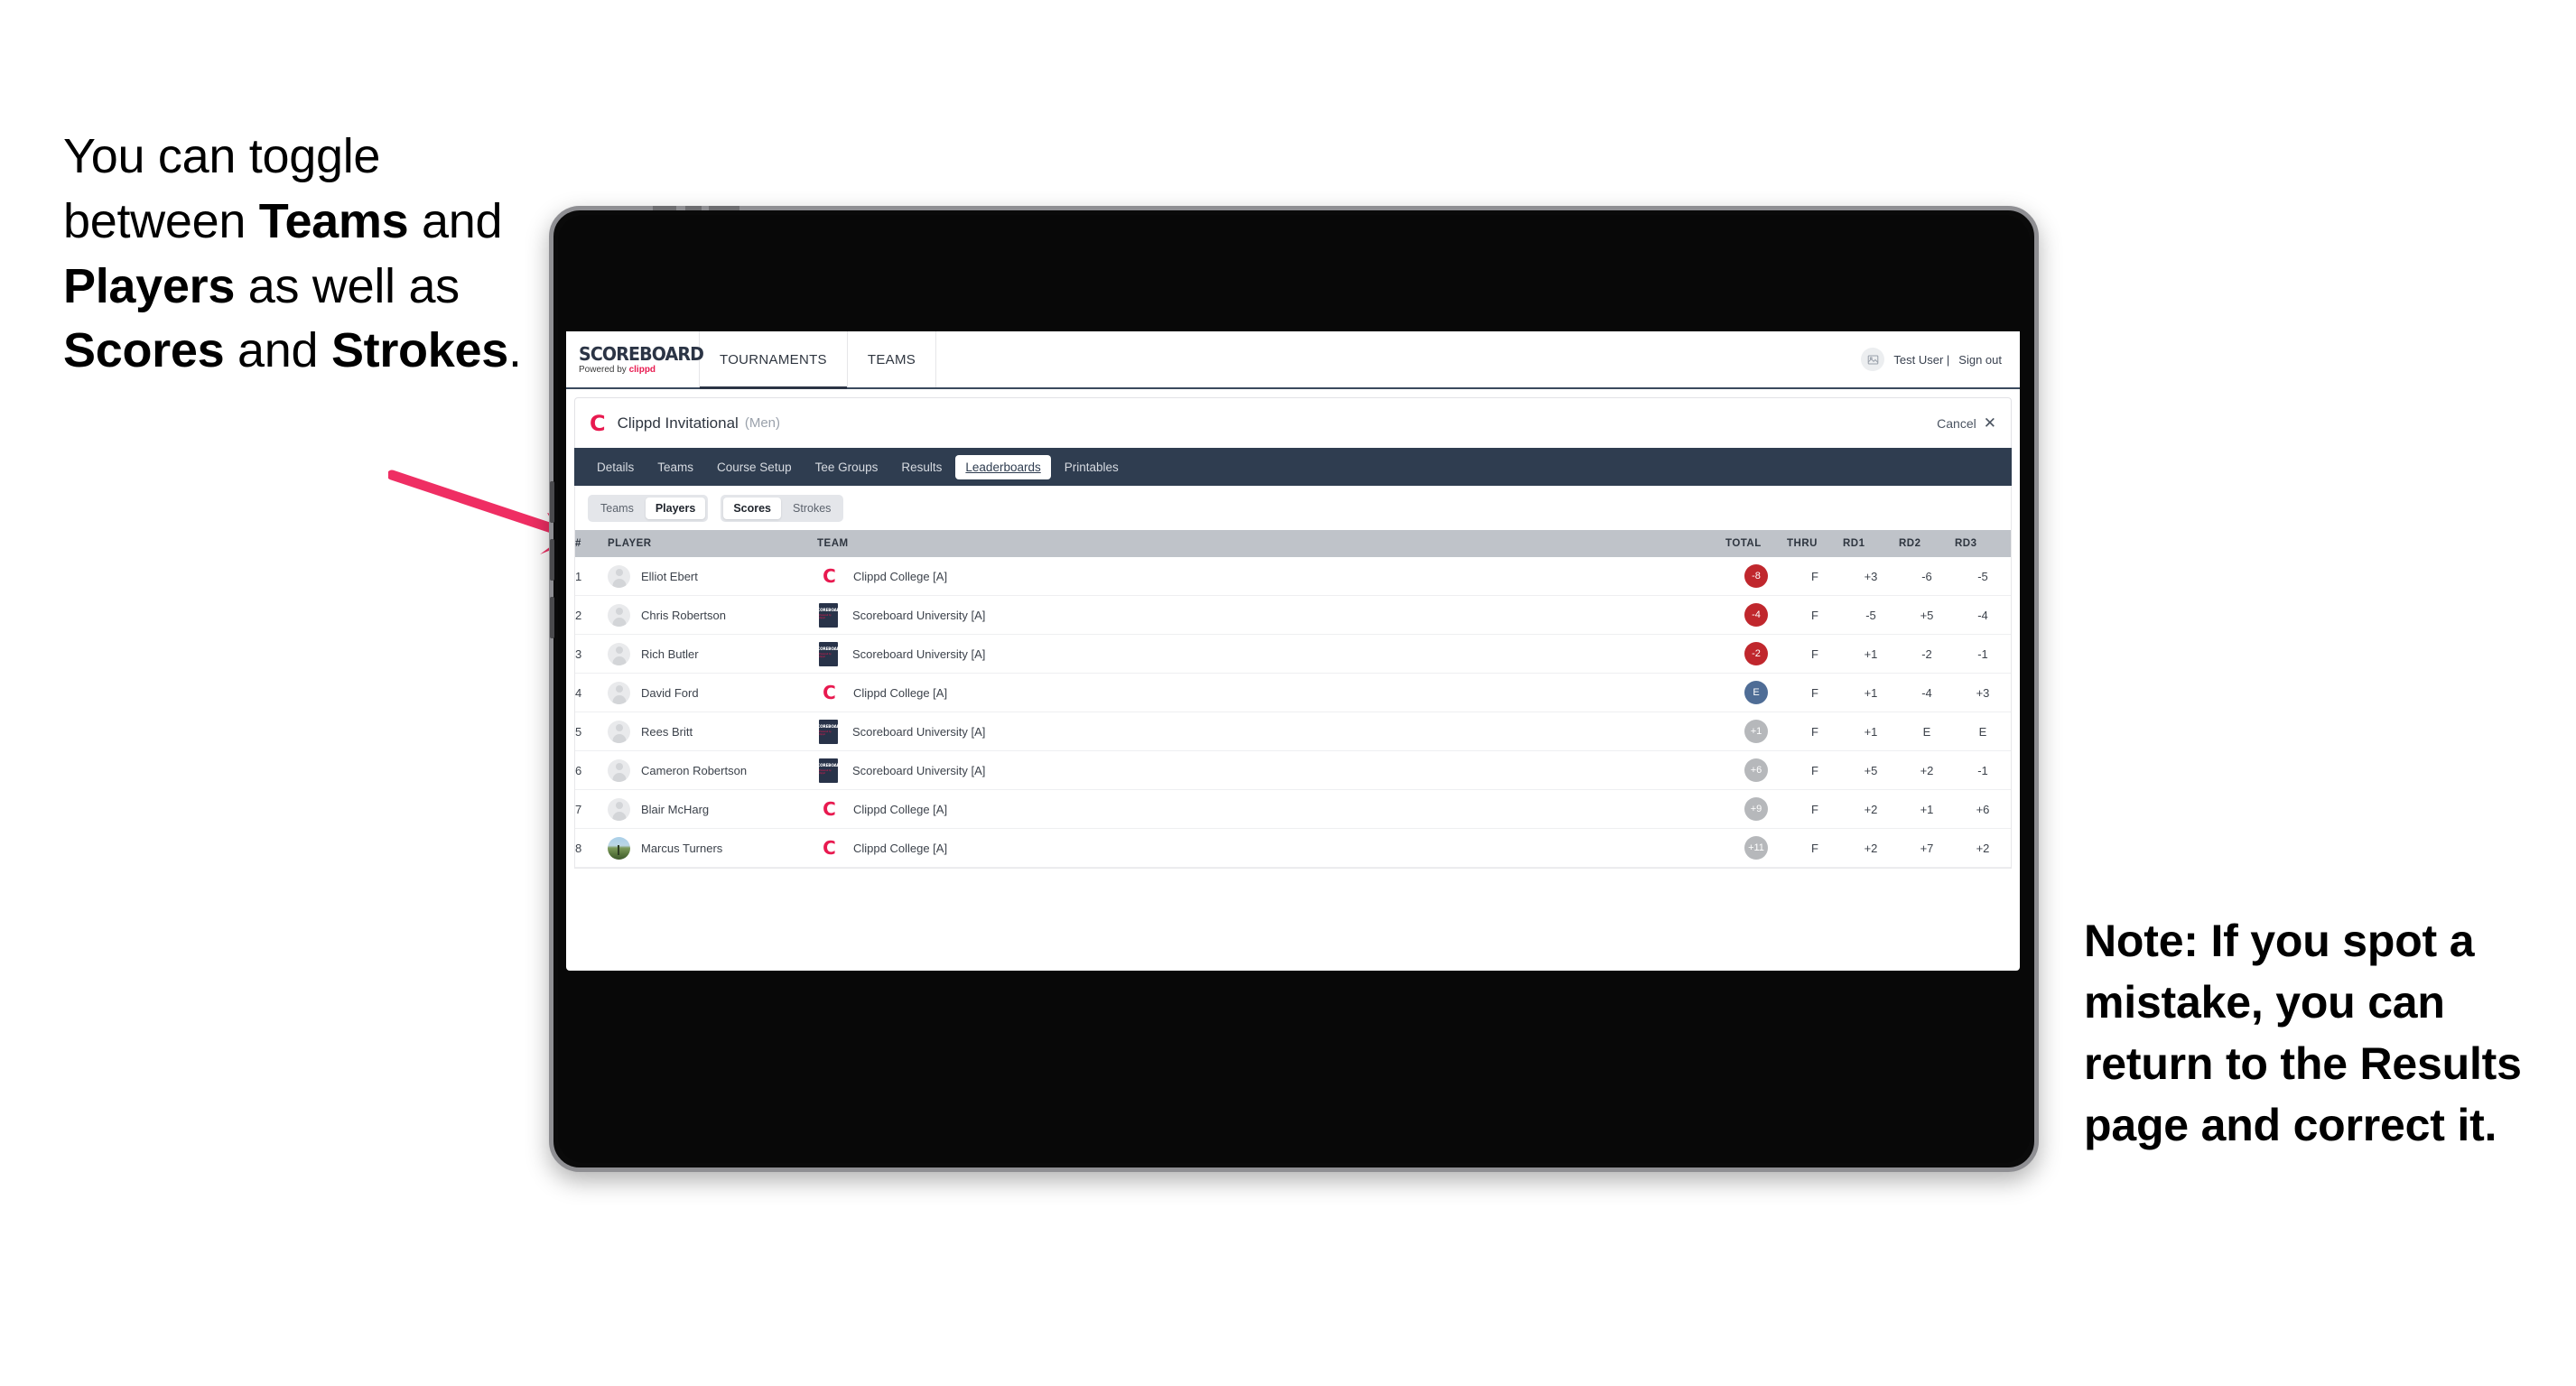 This screenshot has height=1386, width=2576. I want to click on player-name: Blair McHarg, so click(675, 809).